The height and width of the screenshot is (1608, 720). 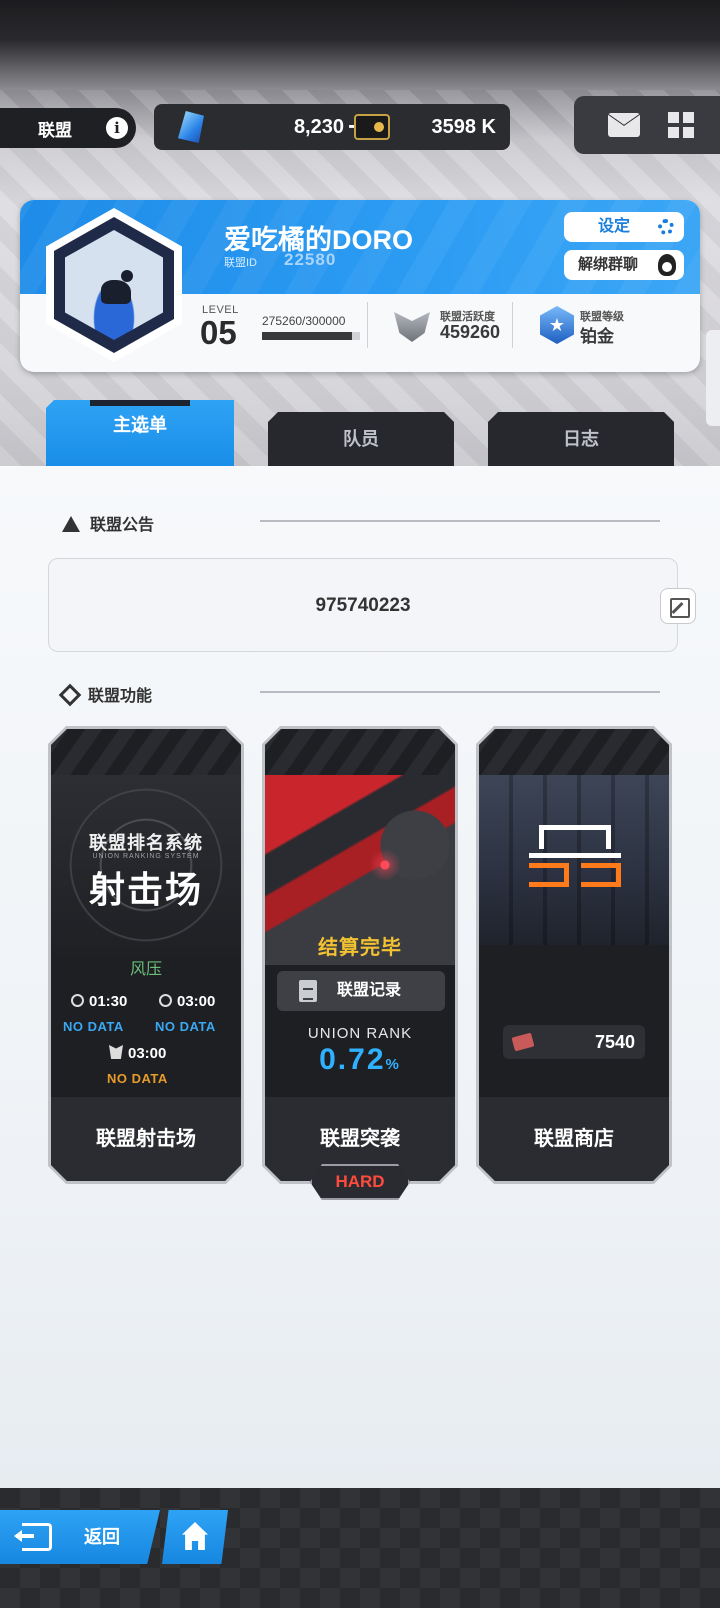 I want to click on tab-members: 队员, so click(x=361, y=439).